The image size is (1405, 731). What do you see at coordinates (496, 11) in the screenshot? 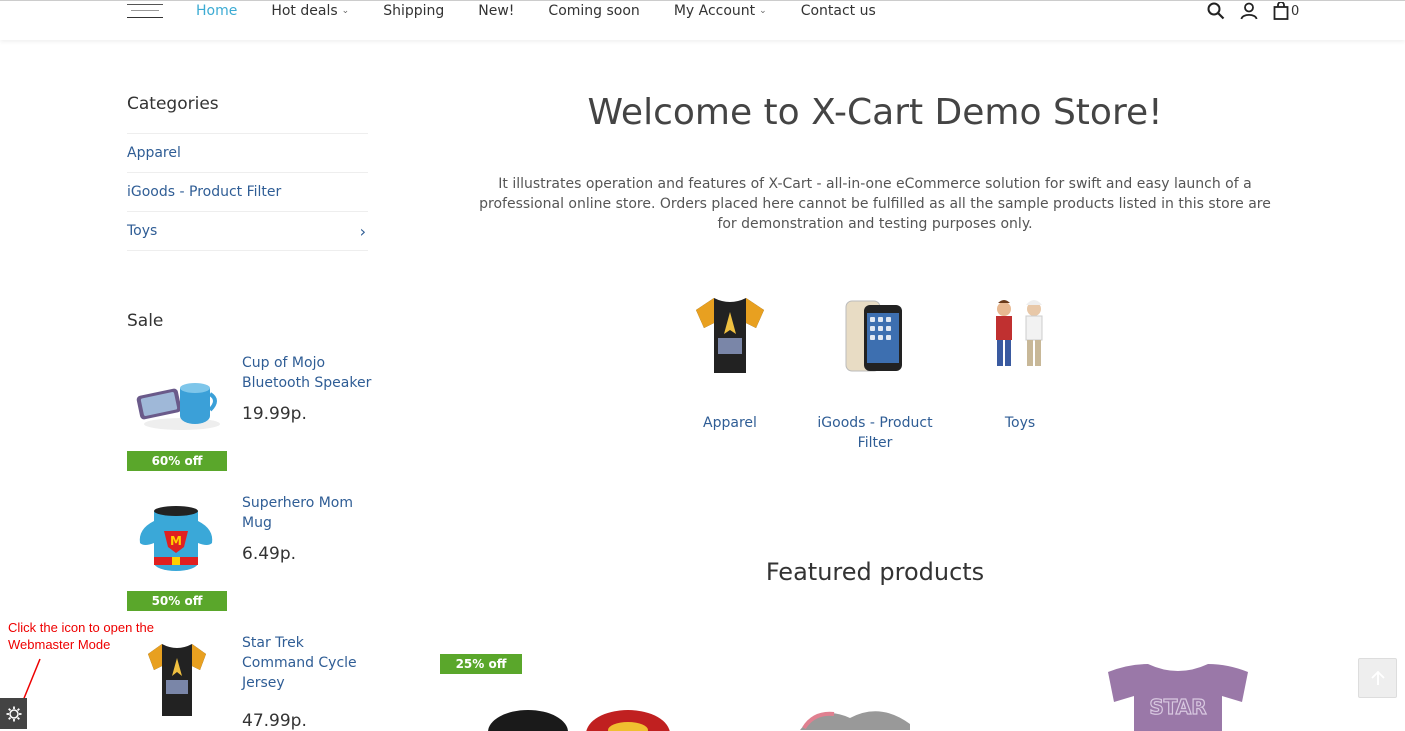
I see `nav-new: New!` at bounding box center [496, 11].